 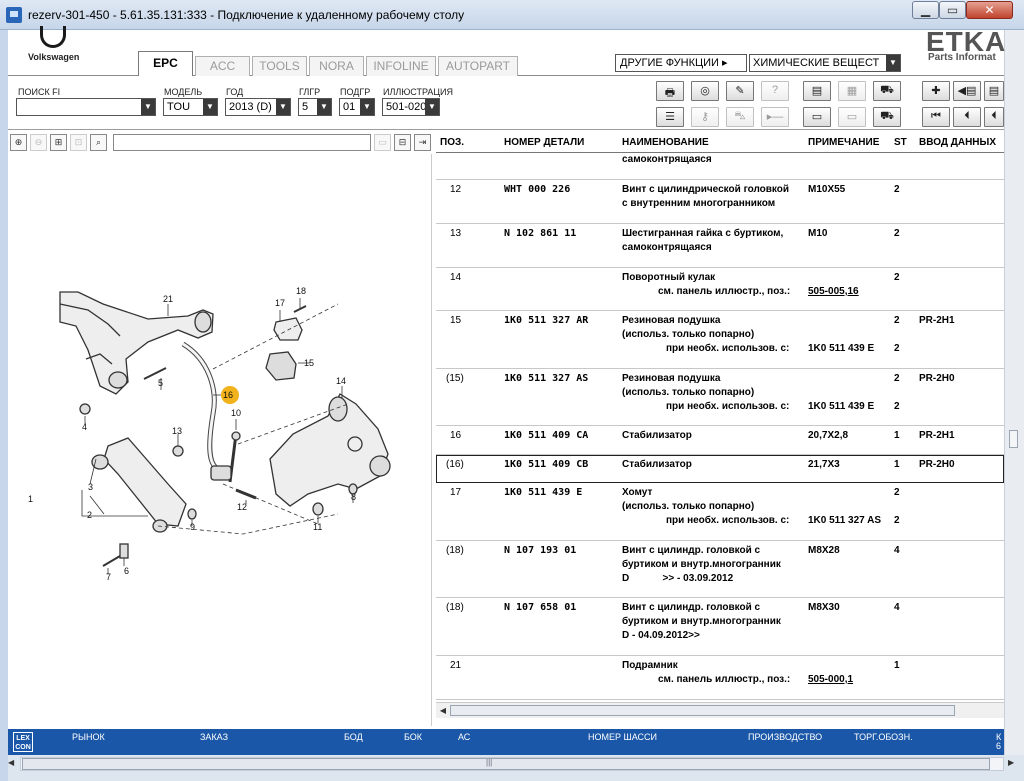 What do you see at coordinates (88, 737) in the screenshot?
I see `status-market: РЫНОК` at bounding box center [88, 737].